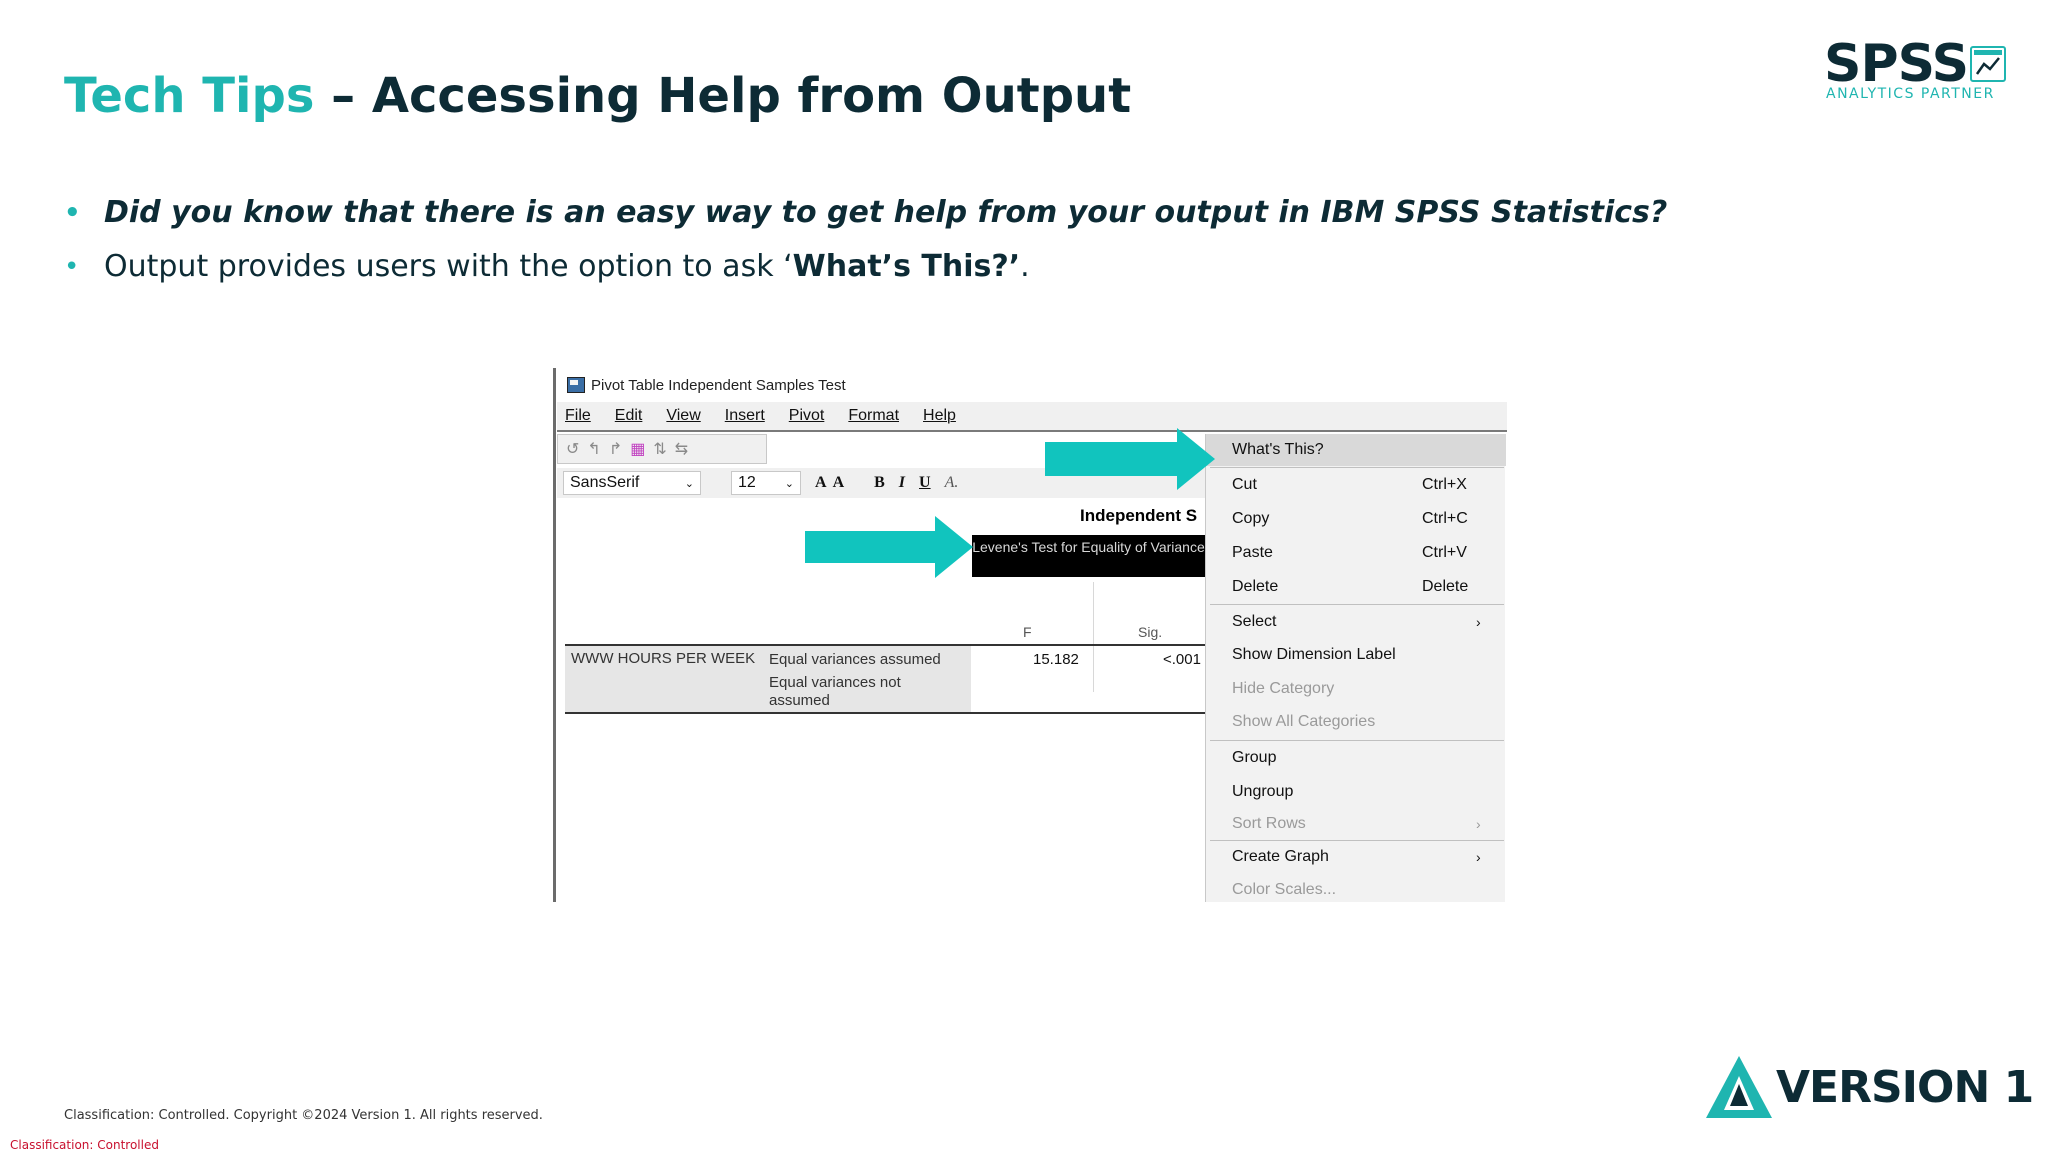 This screenshot has width=2048, height=1152. Describe the element at coordinates (629, 416) in the screenshot. I see `menu-edit: Edit` at that location.